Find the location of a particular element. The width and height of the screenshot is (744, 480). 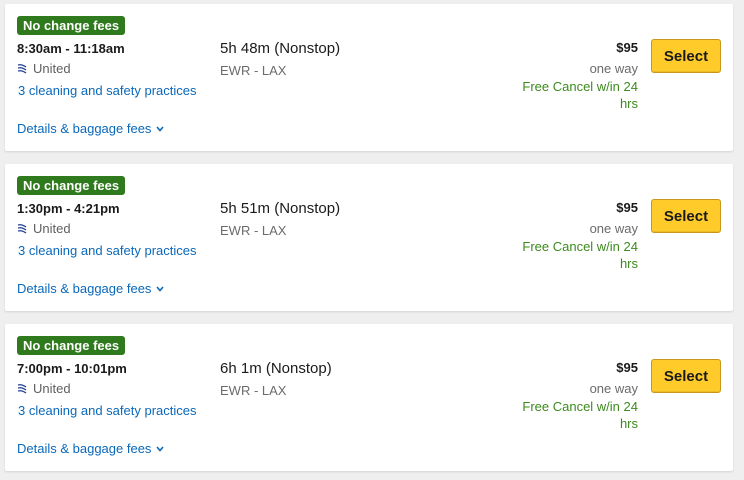

flight-duration: 5h 48m (Nonstop) is located at coordinates (280, 48).